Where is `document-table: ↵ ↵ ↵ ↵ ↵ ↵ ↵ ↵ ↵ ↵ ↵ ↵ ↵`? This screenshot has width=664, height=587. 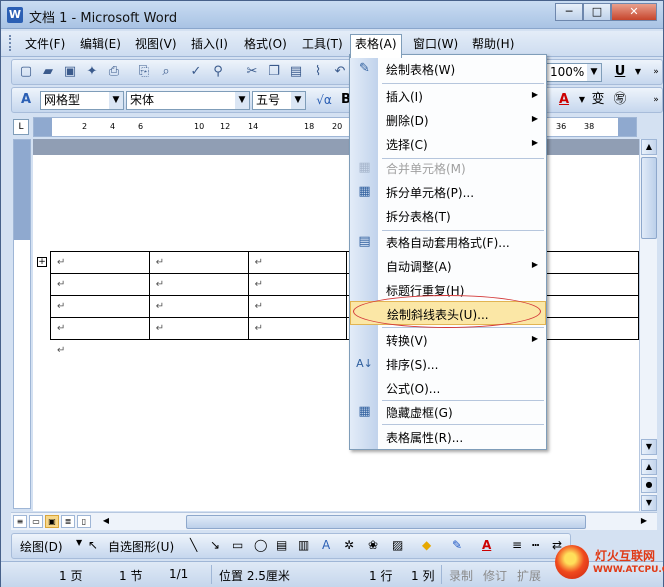
document-table: ↵ ↵ ↵ ↵ ↵ ↵ ↵ ↵ ↵ ↵ ↵ ↵ ↵ is located at coordinates (344, 295).